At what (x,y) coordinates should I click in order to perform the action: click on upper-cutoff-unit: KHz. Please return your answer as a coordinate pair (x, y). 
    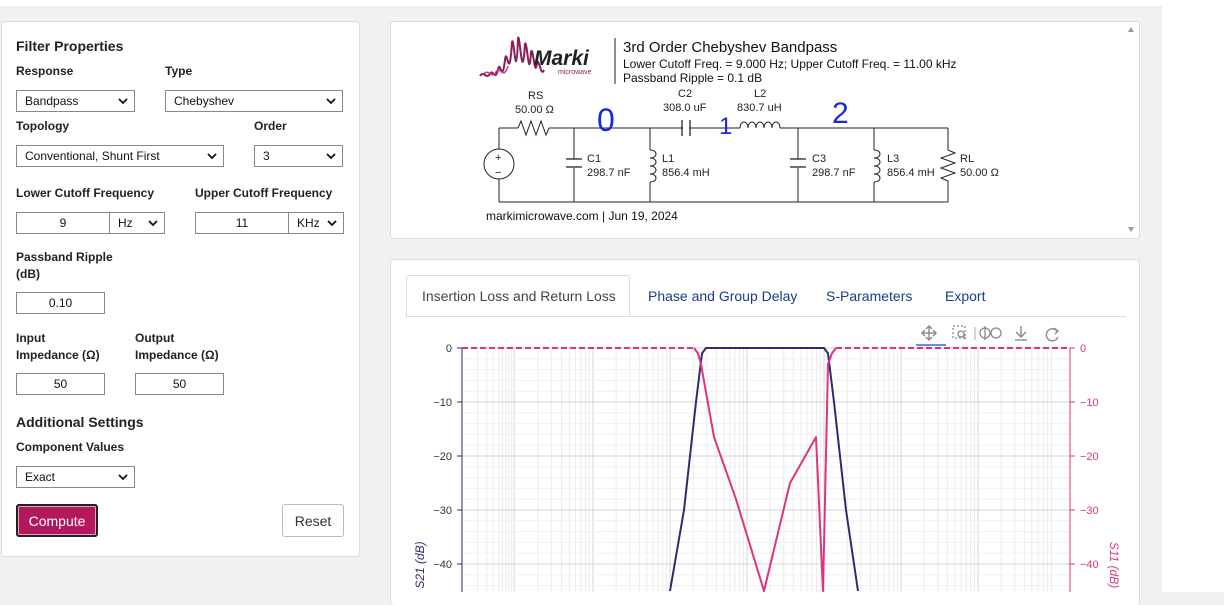
    Looking at the image, I should click on (308, 223).